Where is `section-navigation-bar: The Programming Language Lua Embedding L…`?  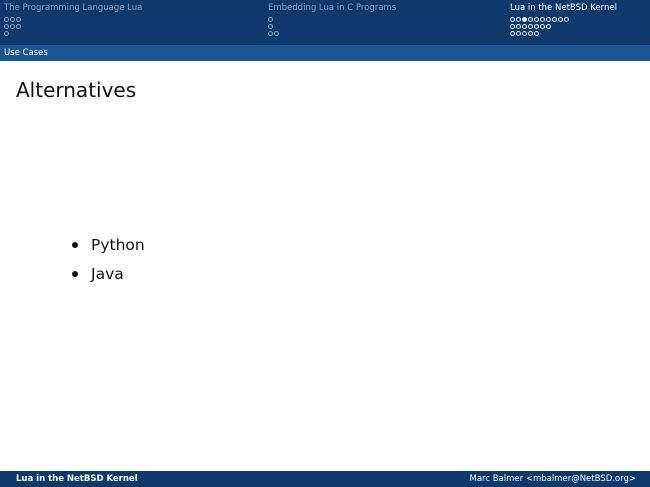
section-navigation-bar: The Programming Language Lua Embedding L… is located at coordinates (325, 22).